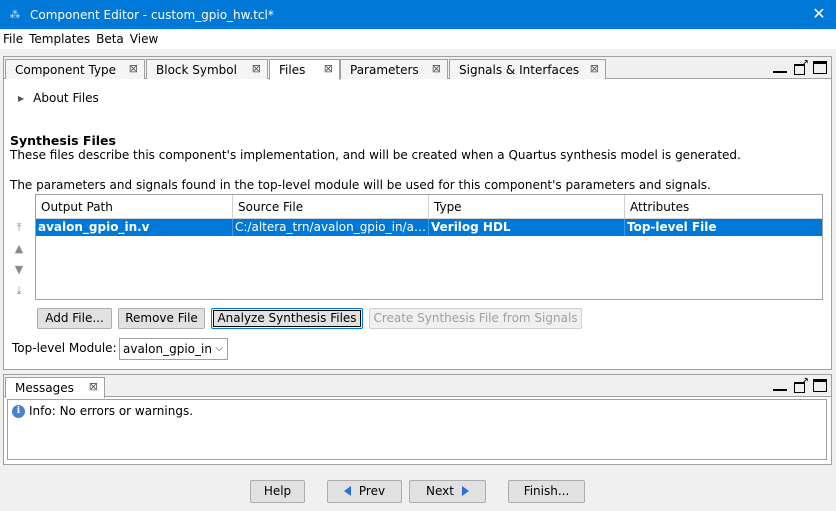  I want to click on expand-arrow-icon: ▶, so click(21, 98).